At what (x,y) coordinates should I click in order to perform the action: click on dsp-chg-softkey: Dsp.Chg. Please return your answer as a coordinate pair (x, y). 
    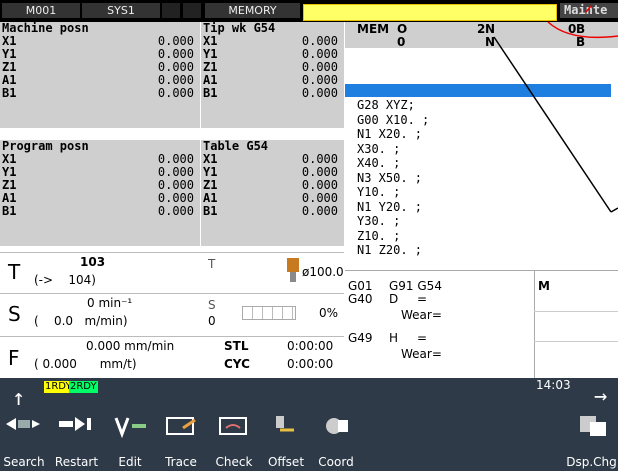
    Looking at the image, I should click on (591, 462).